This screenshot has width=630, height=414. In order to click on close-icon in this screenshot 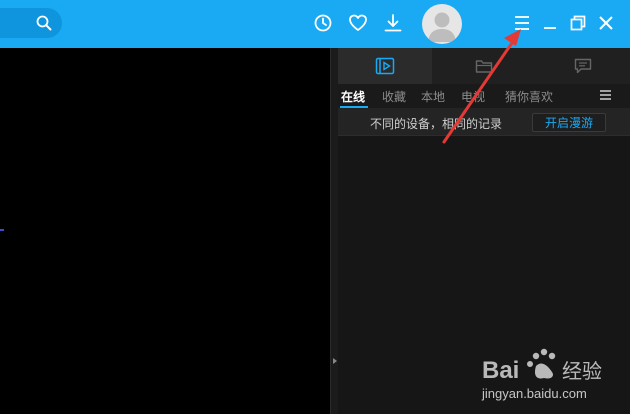, I will do `click(606, 23)`.